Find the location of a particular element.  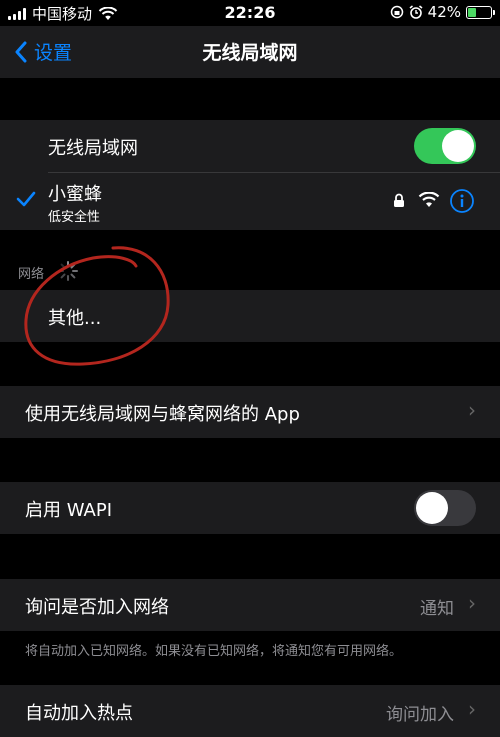

hotspot-row: 自动加入热点 询问加入 › is located at coordinates (250, 711).